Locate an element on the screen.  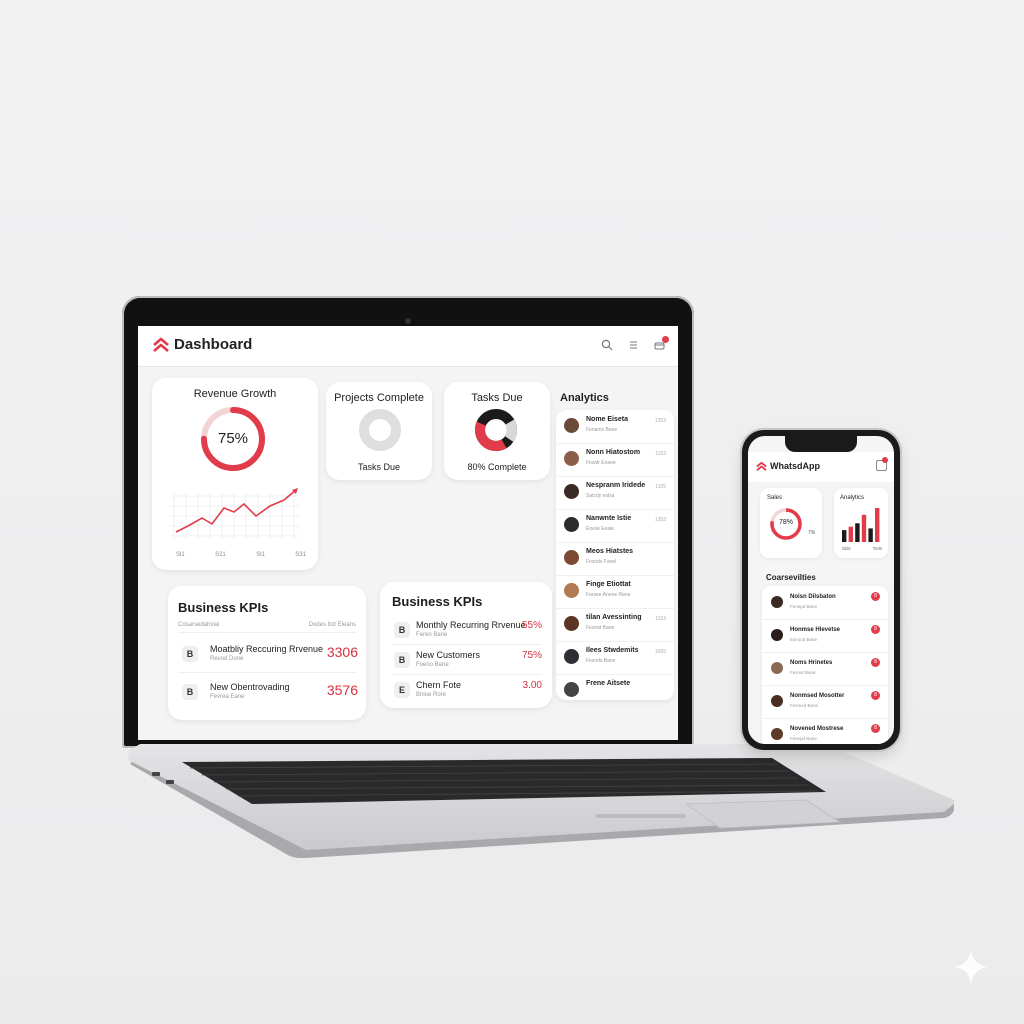
phone-top-bar: WhatsdApp is located at coordinates (821, 467).